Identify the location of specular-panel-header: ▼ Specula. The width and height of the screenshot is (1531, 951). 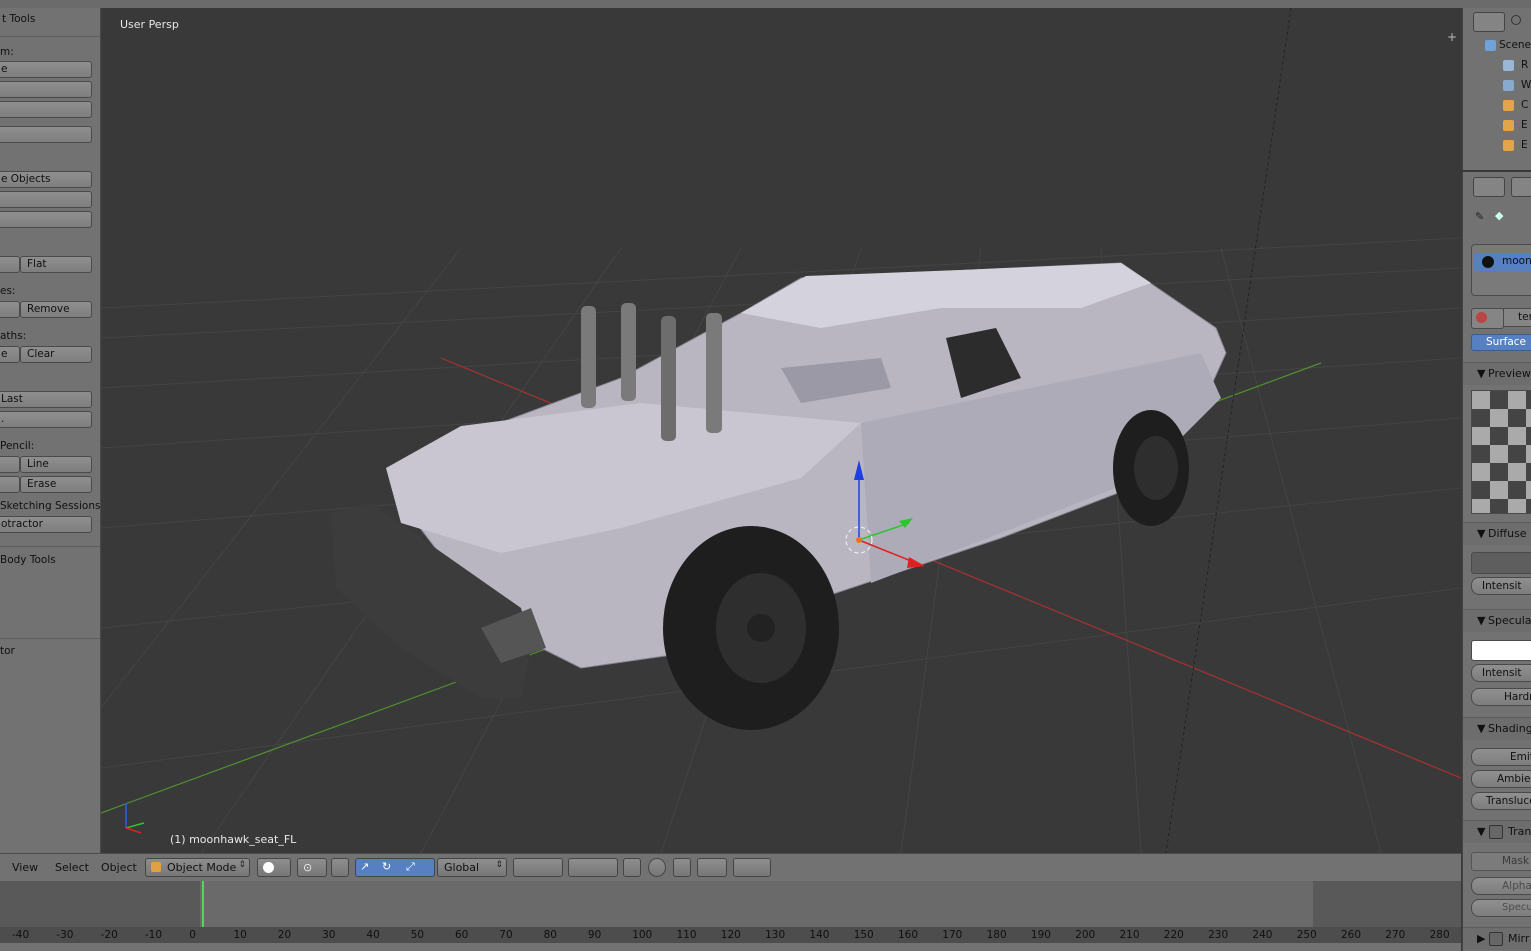
(1497, 620).